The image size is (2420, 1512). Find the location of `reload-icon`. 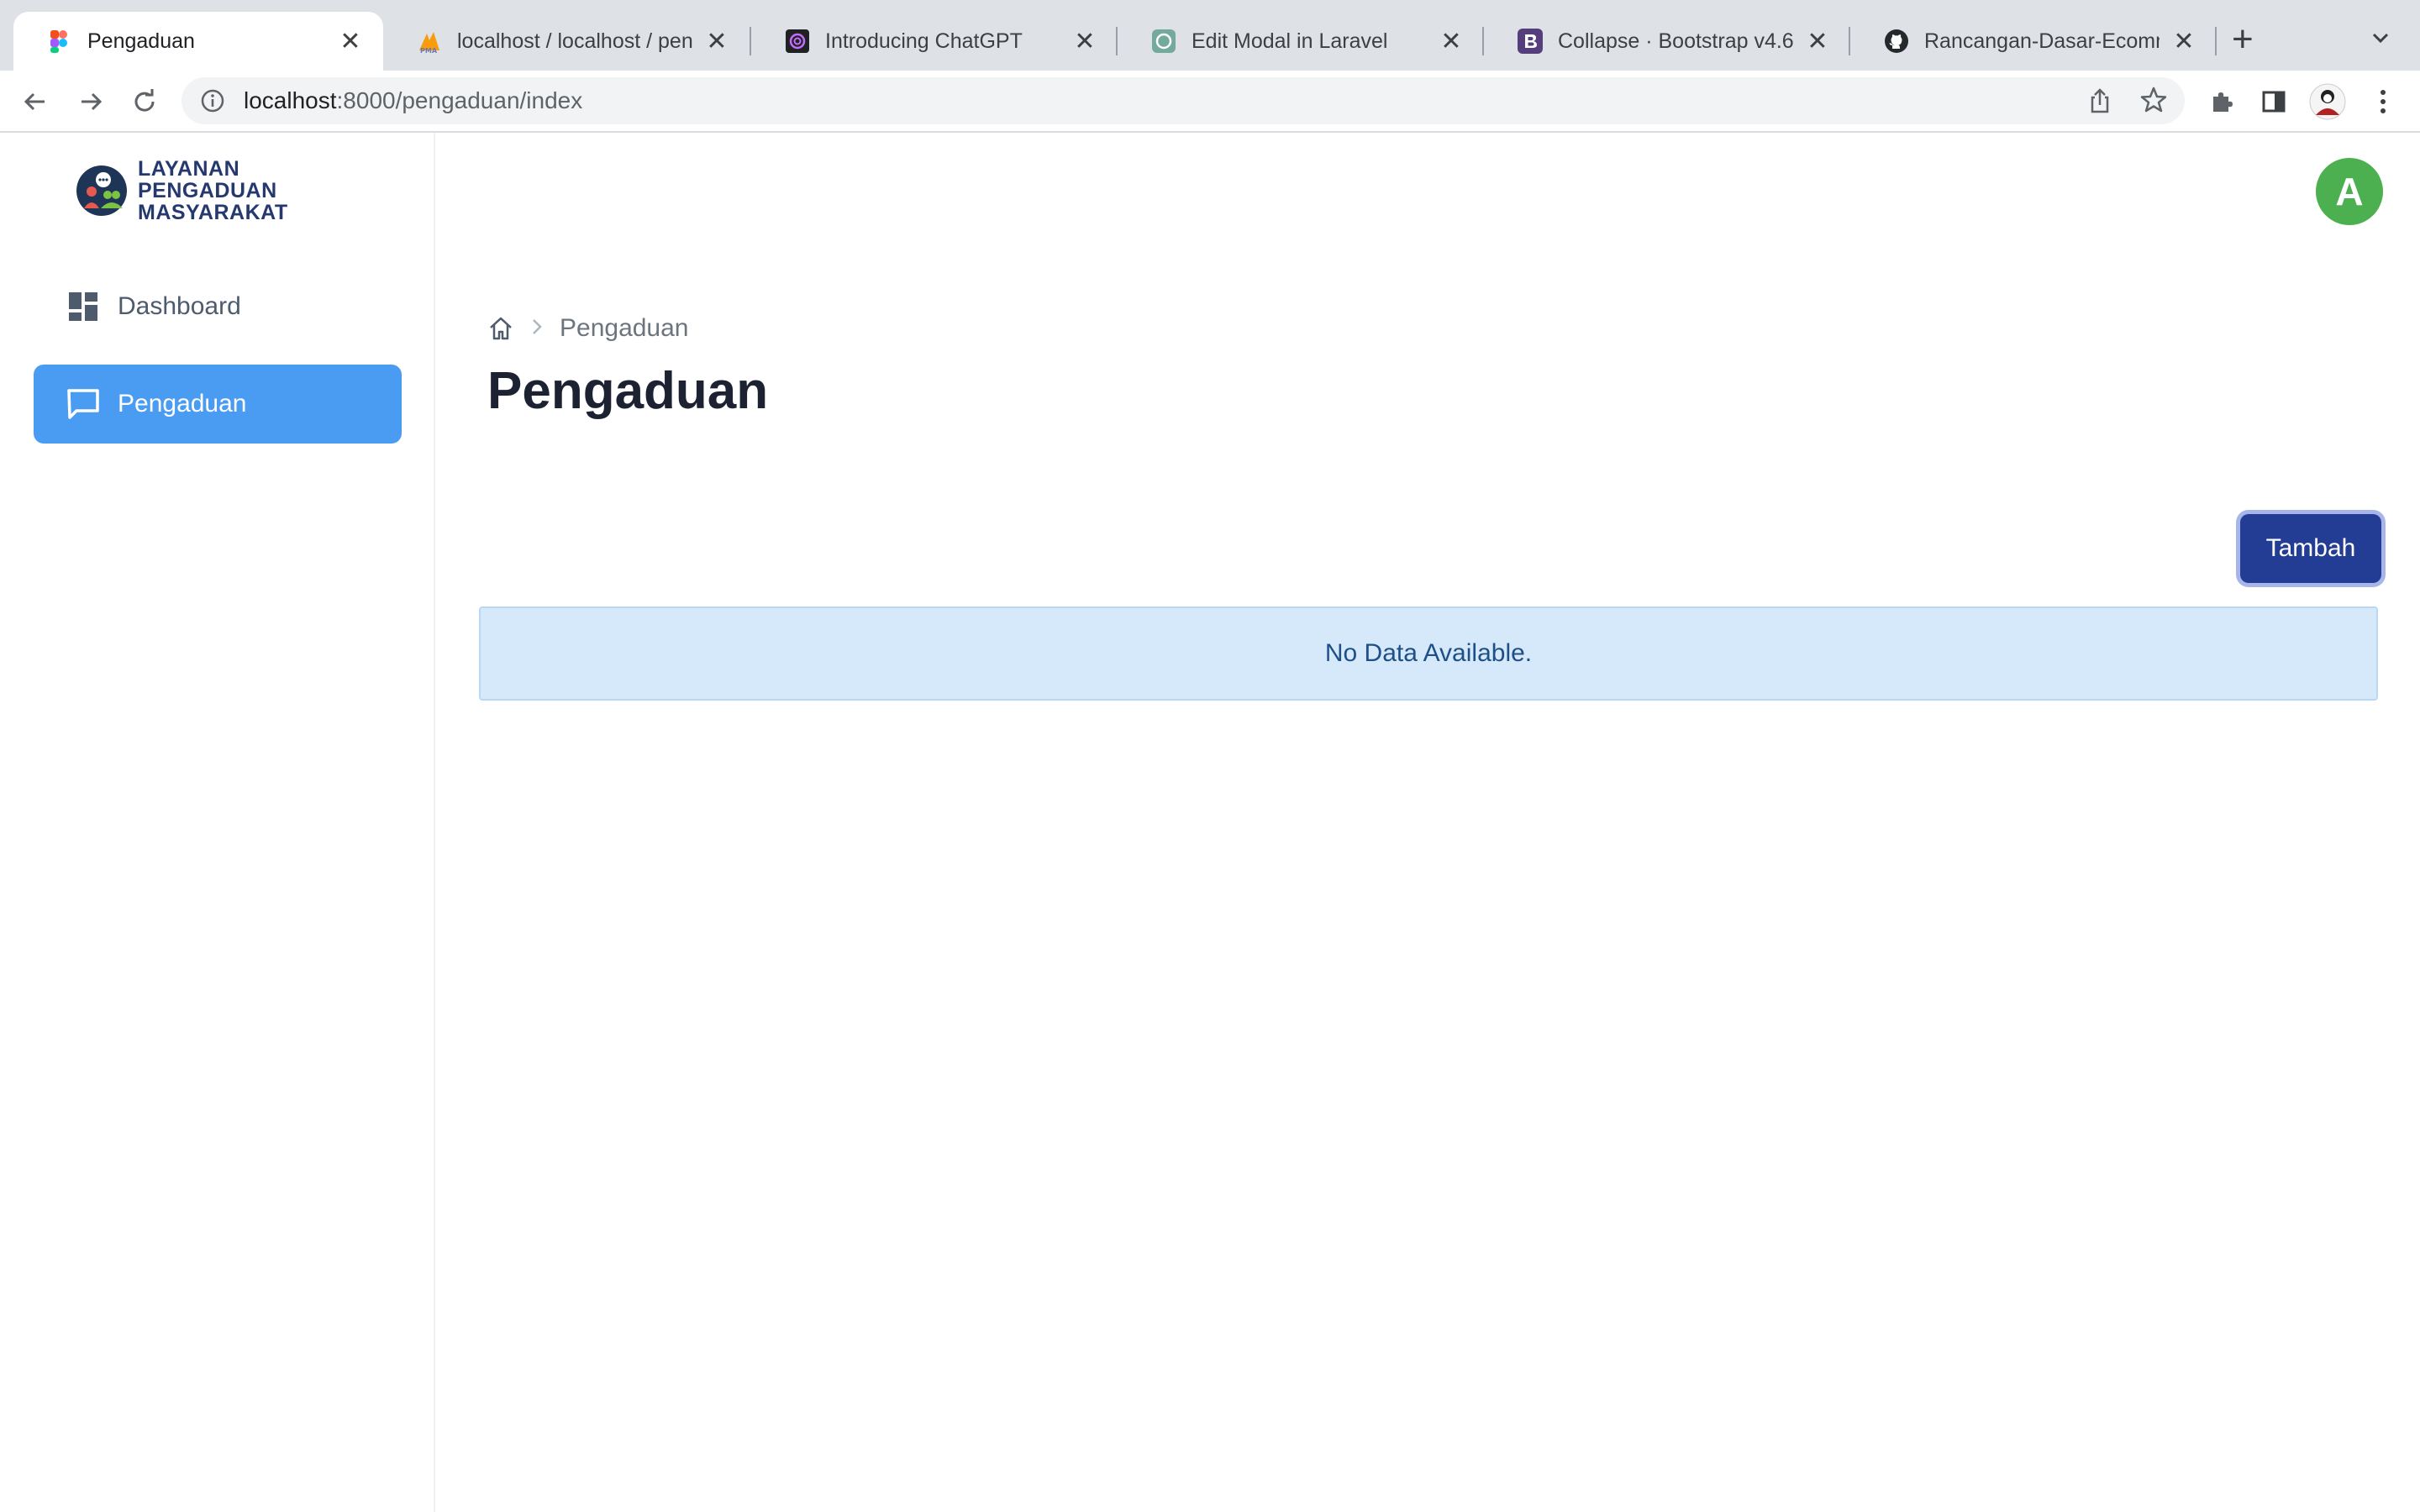

reload-icon is located at coordinates (144, 100).